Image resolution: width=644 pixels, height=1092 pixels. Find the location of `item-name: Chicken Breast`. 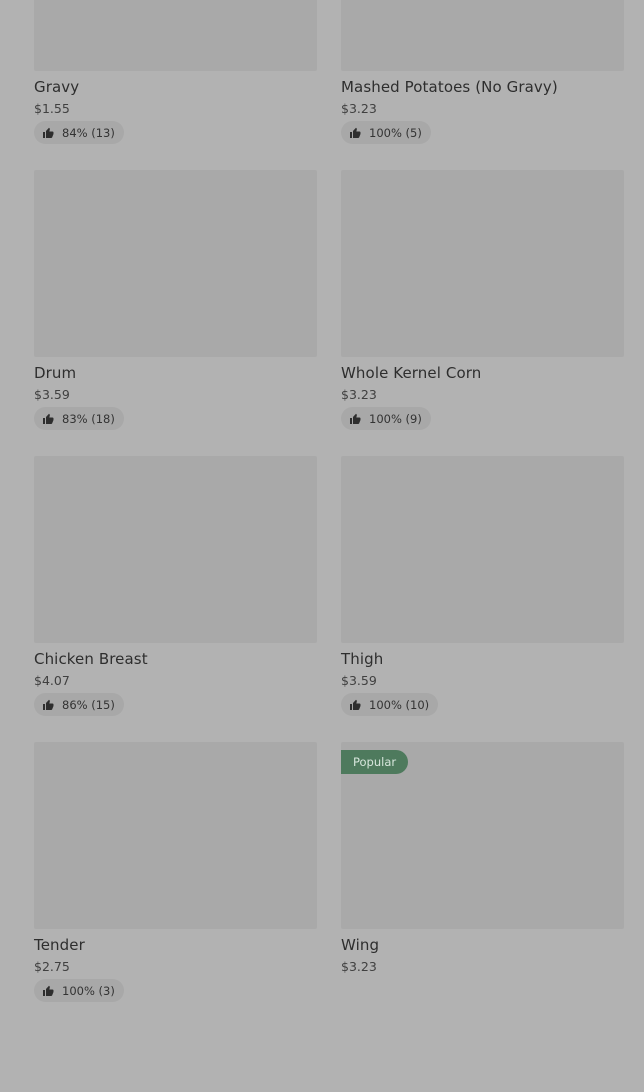

item-name: Chicken Breast is located at coordinates (91, 659).